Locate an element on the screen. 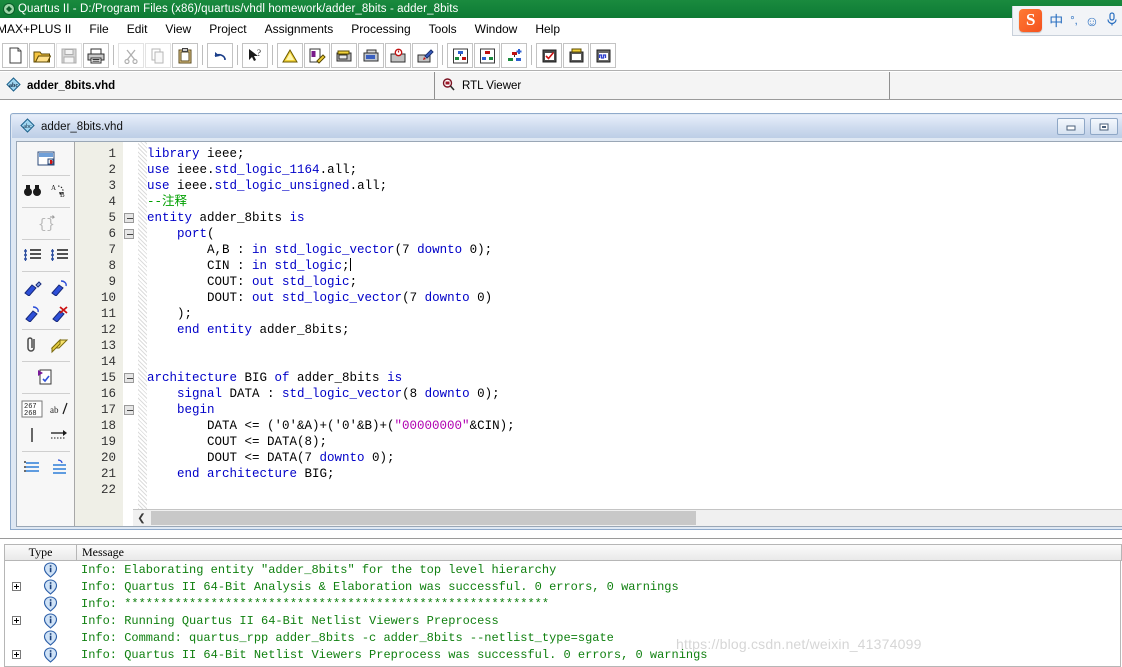  menu-window: Window is located at coordinates (496, 29).